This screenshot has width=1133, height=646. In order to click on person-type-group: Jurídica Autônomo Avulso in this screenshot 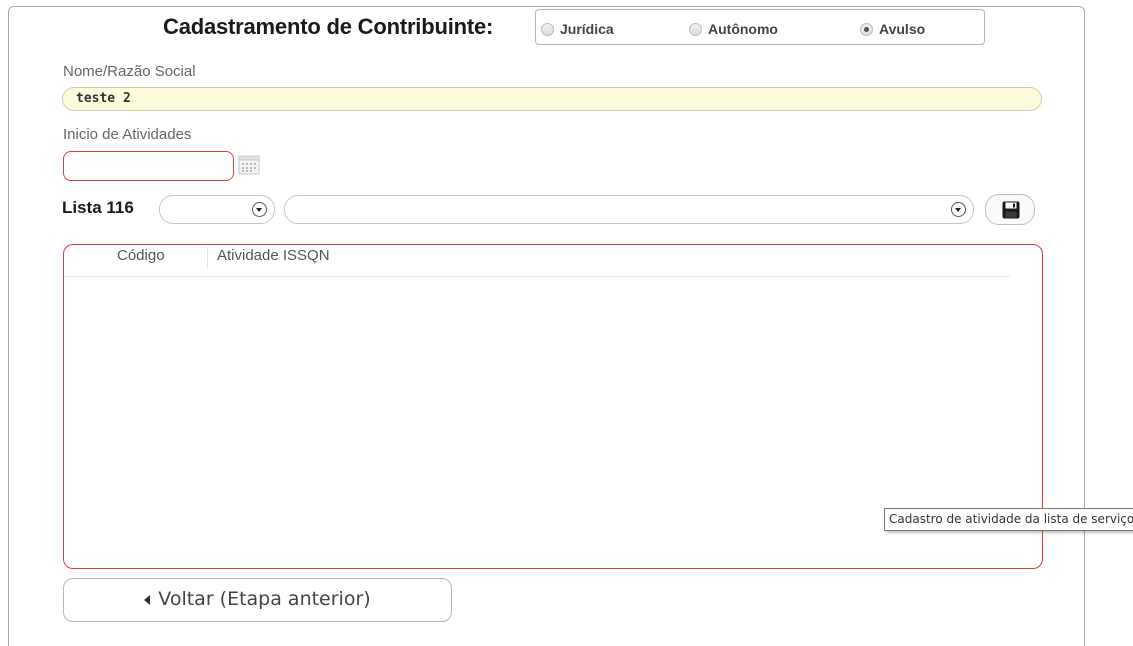, I will do `click(760, 27)`.